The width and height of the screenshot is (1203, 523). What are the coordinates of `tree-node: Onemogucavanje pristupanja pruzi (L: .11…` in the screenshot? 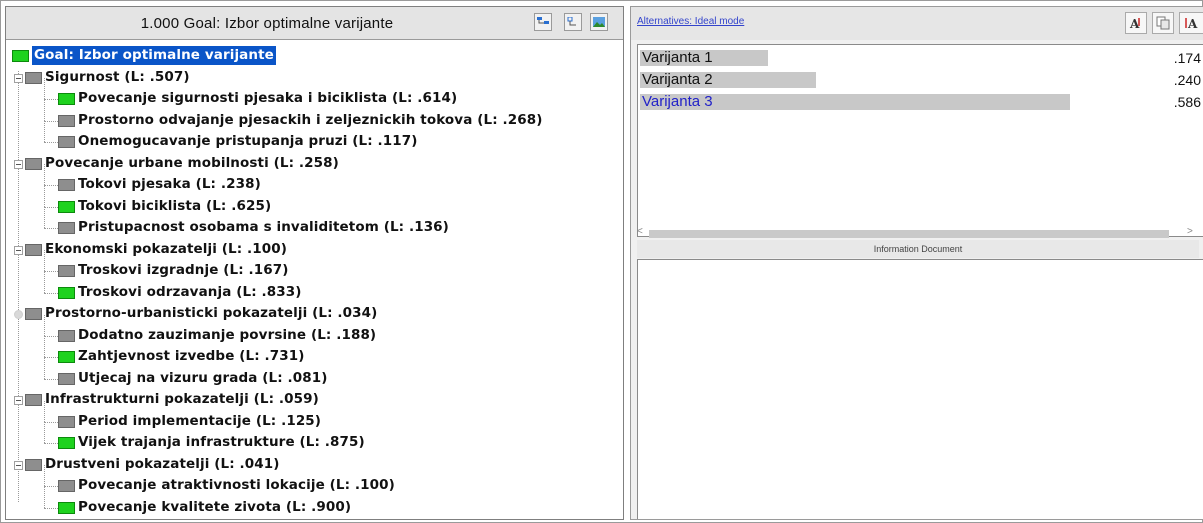 It's located at (314, 136).